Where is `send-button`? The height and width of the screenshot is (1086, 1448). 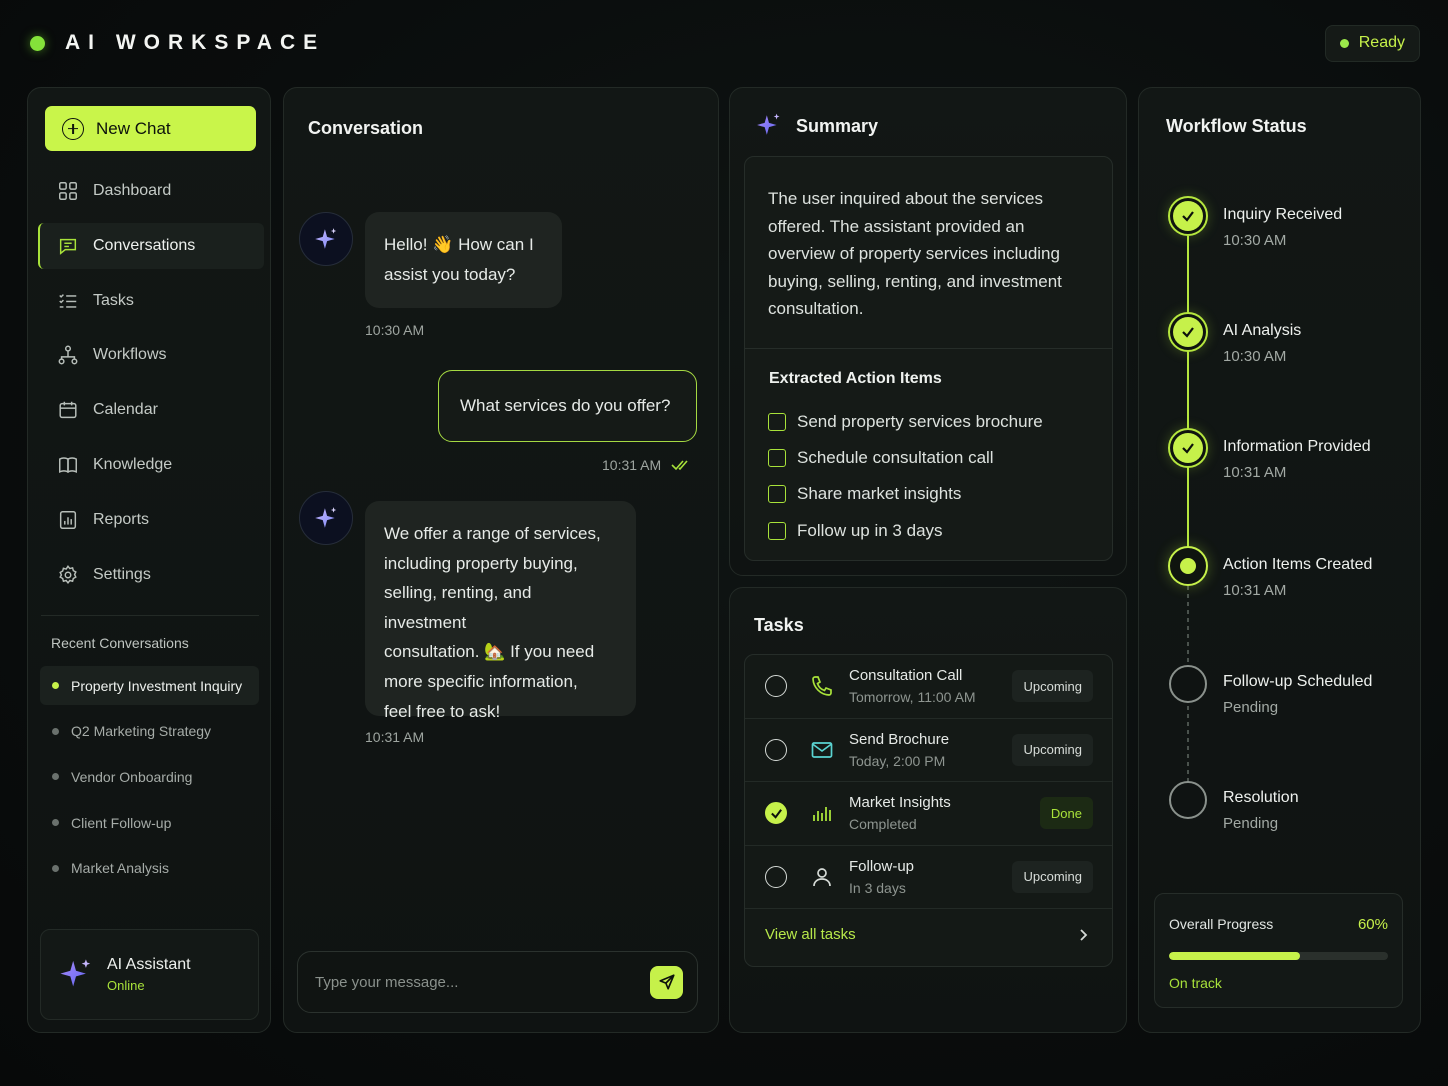 send-button is located at coordinates (666, 982).